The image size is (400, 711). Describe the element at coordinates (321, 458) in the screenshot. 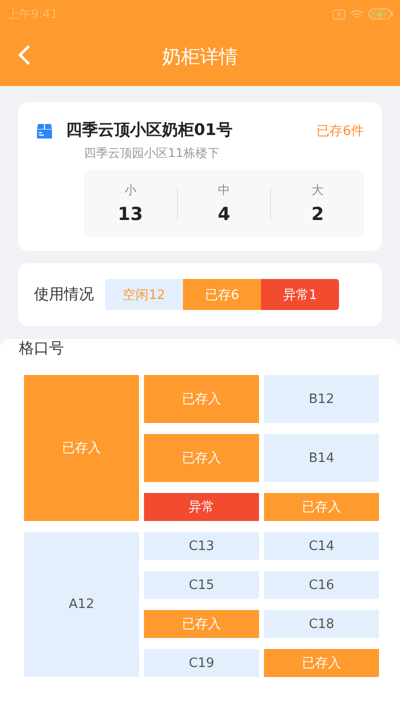

I see `slot-cell: B14` at that location.